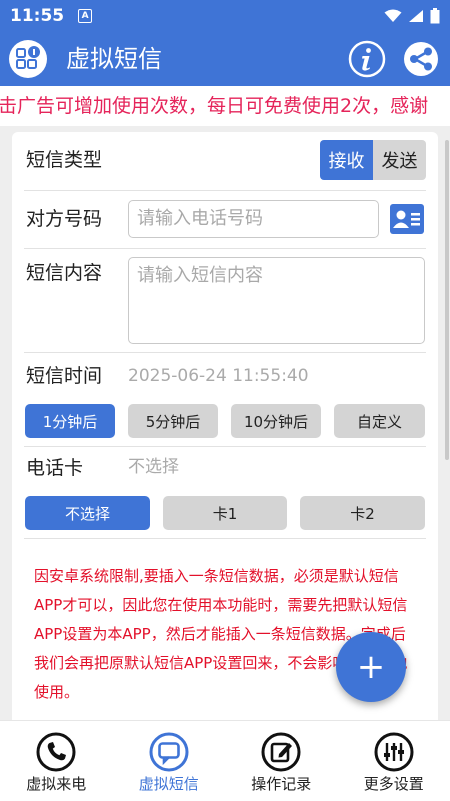 The width and height of the screenshot is (450, 801). I want to click on share-icon, so click(421, 59).